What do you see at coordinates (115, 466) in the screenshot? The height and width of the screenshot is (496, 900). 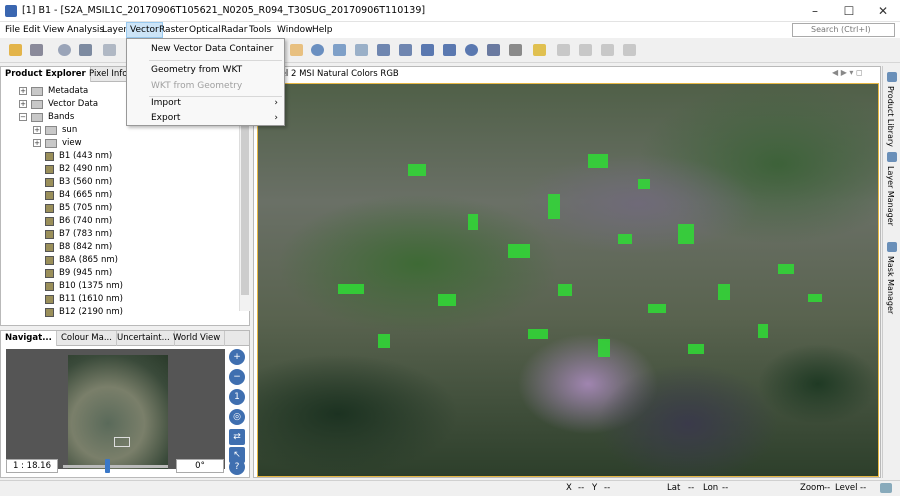 I see `zoom-slider` at bounding box center [115, 466].